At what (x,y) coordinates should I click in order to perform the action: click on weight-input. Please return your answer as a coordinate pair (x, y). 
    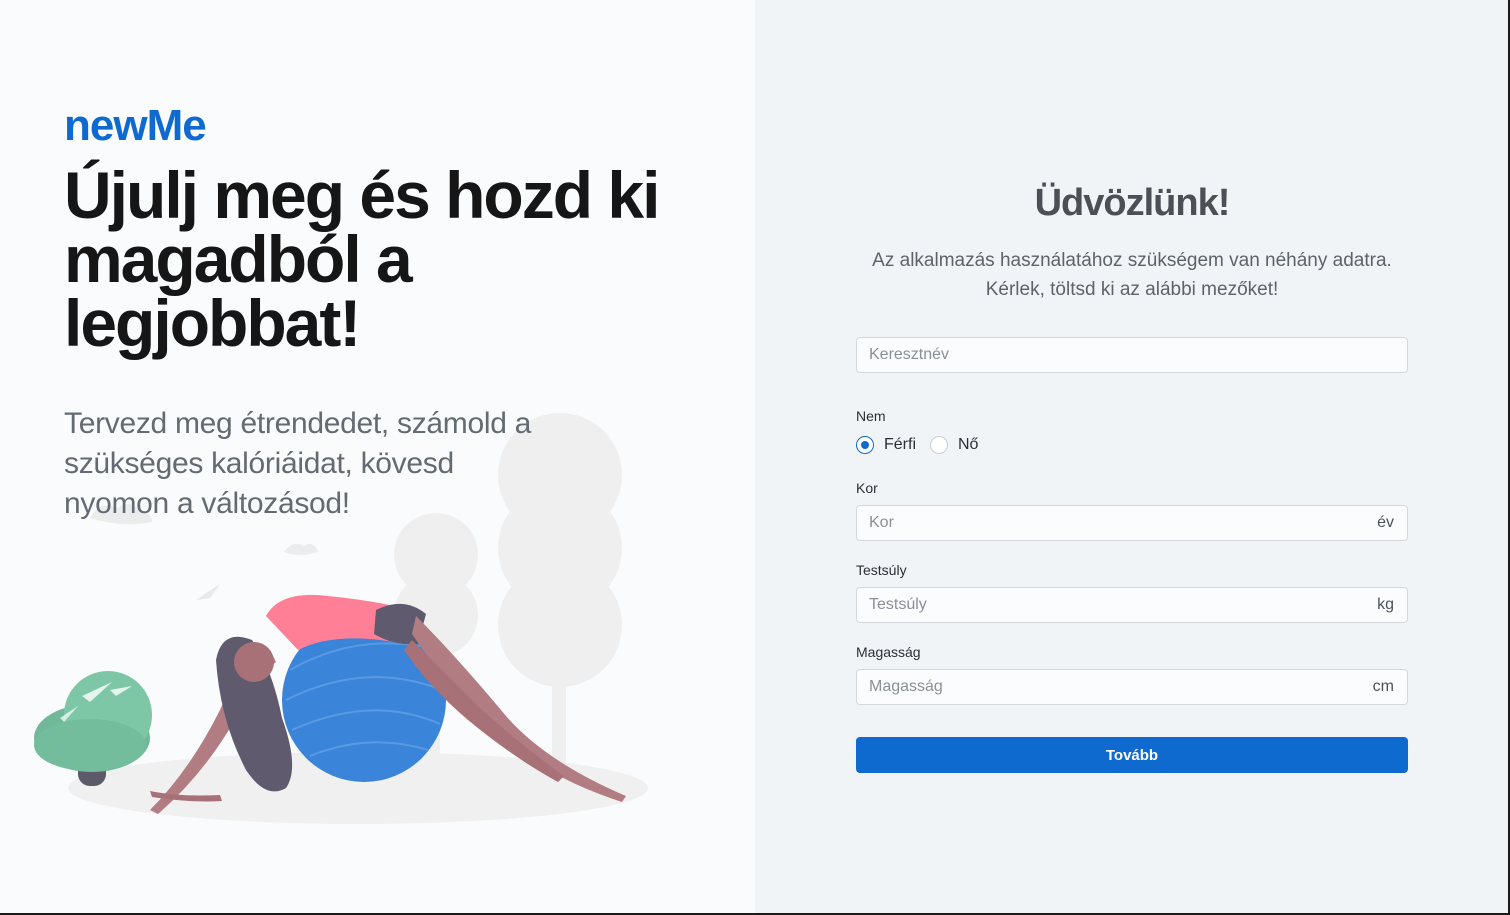
    Looking at the image, I should click on (1098, 605).